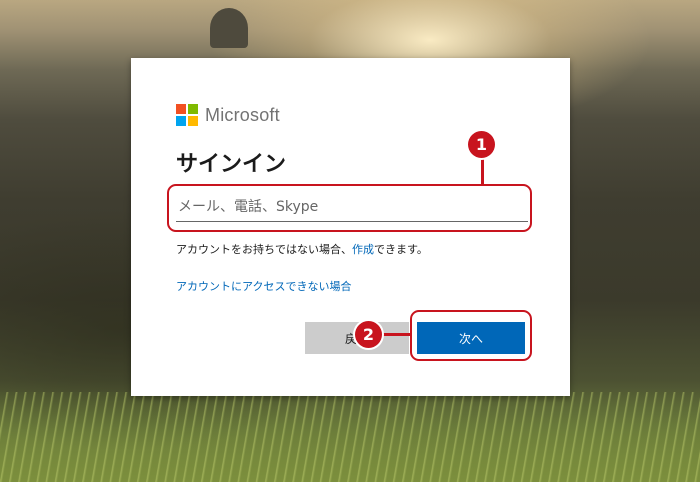  Describe the element at coordinates (401, 249) in the screenshot. I see `no-account-suffix: できます。` at that location.